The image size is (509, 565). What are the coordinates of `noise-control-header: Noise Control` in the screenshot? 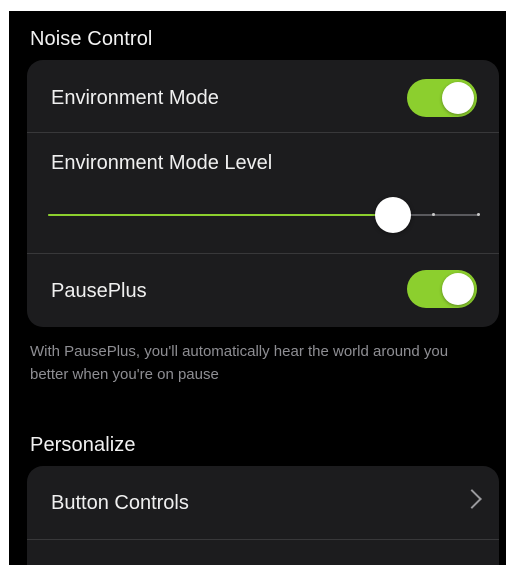 It's located at (91, 39).